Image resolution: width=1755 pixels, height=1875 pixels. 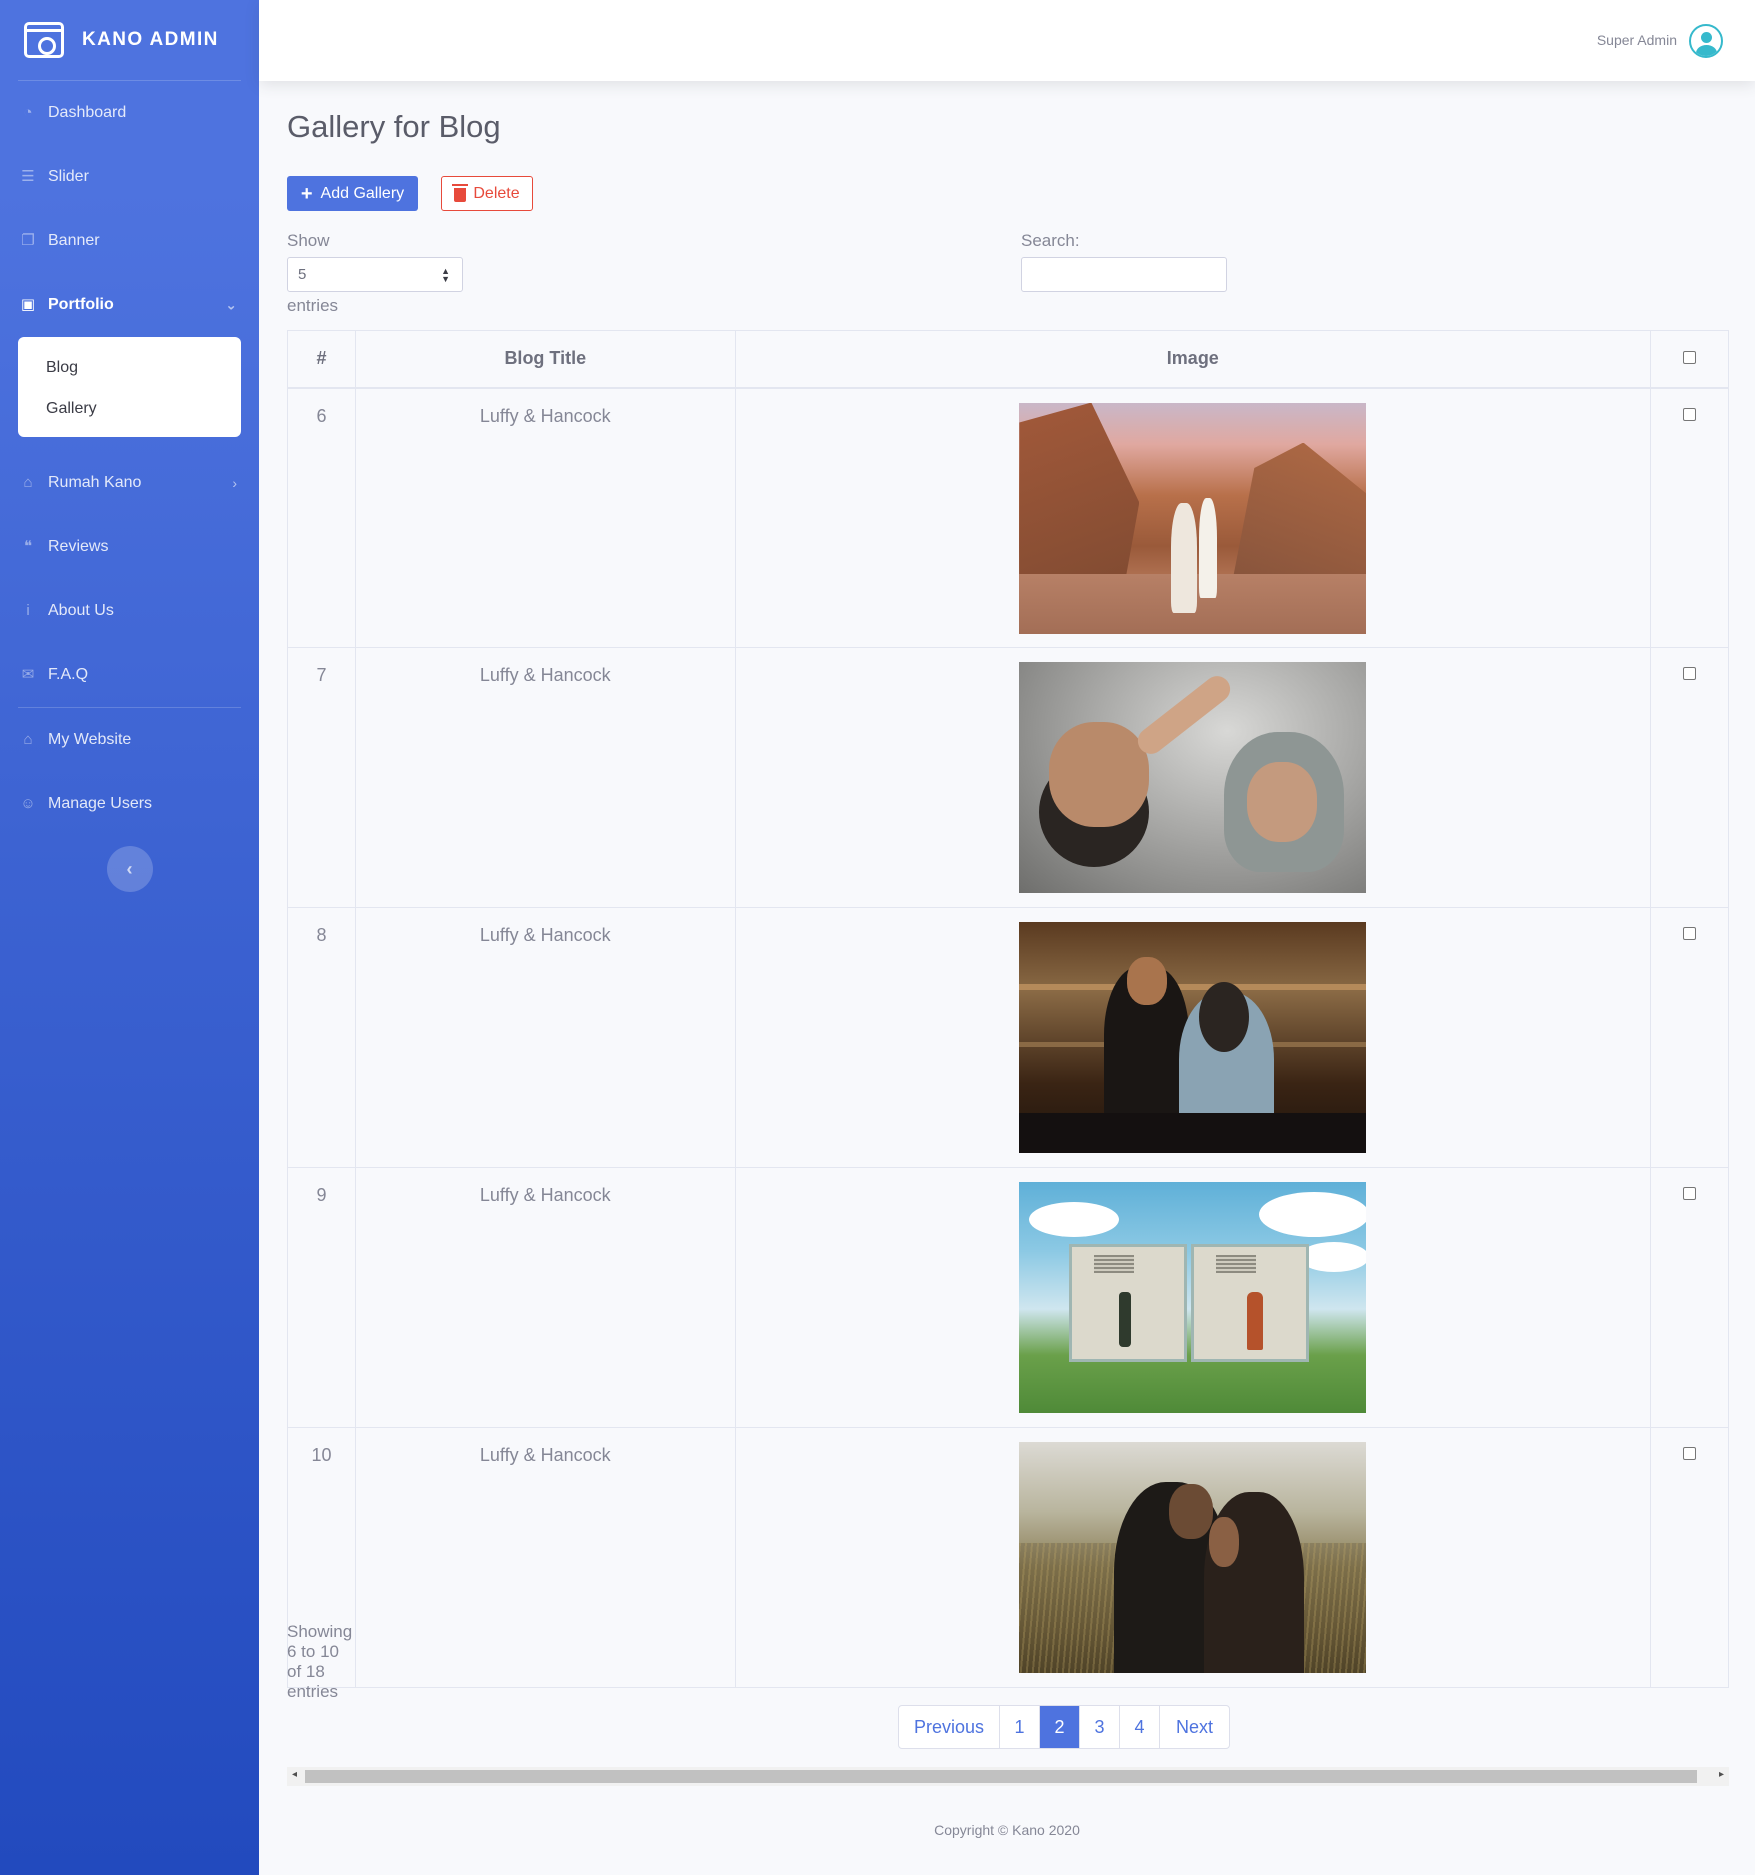 I want to click on trash-icon, so click(x=460, y=192).